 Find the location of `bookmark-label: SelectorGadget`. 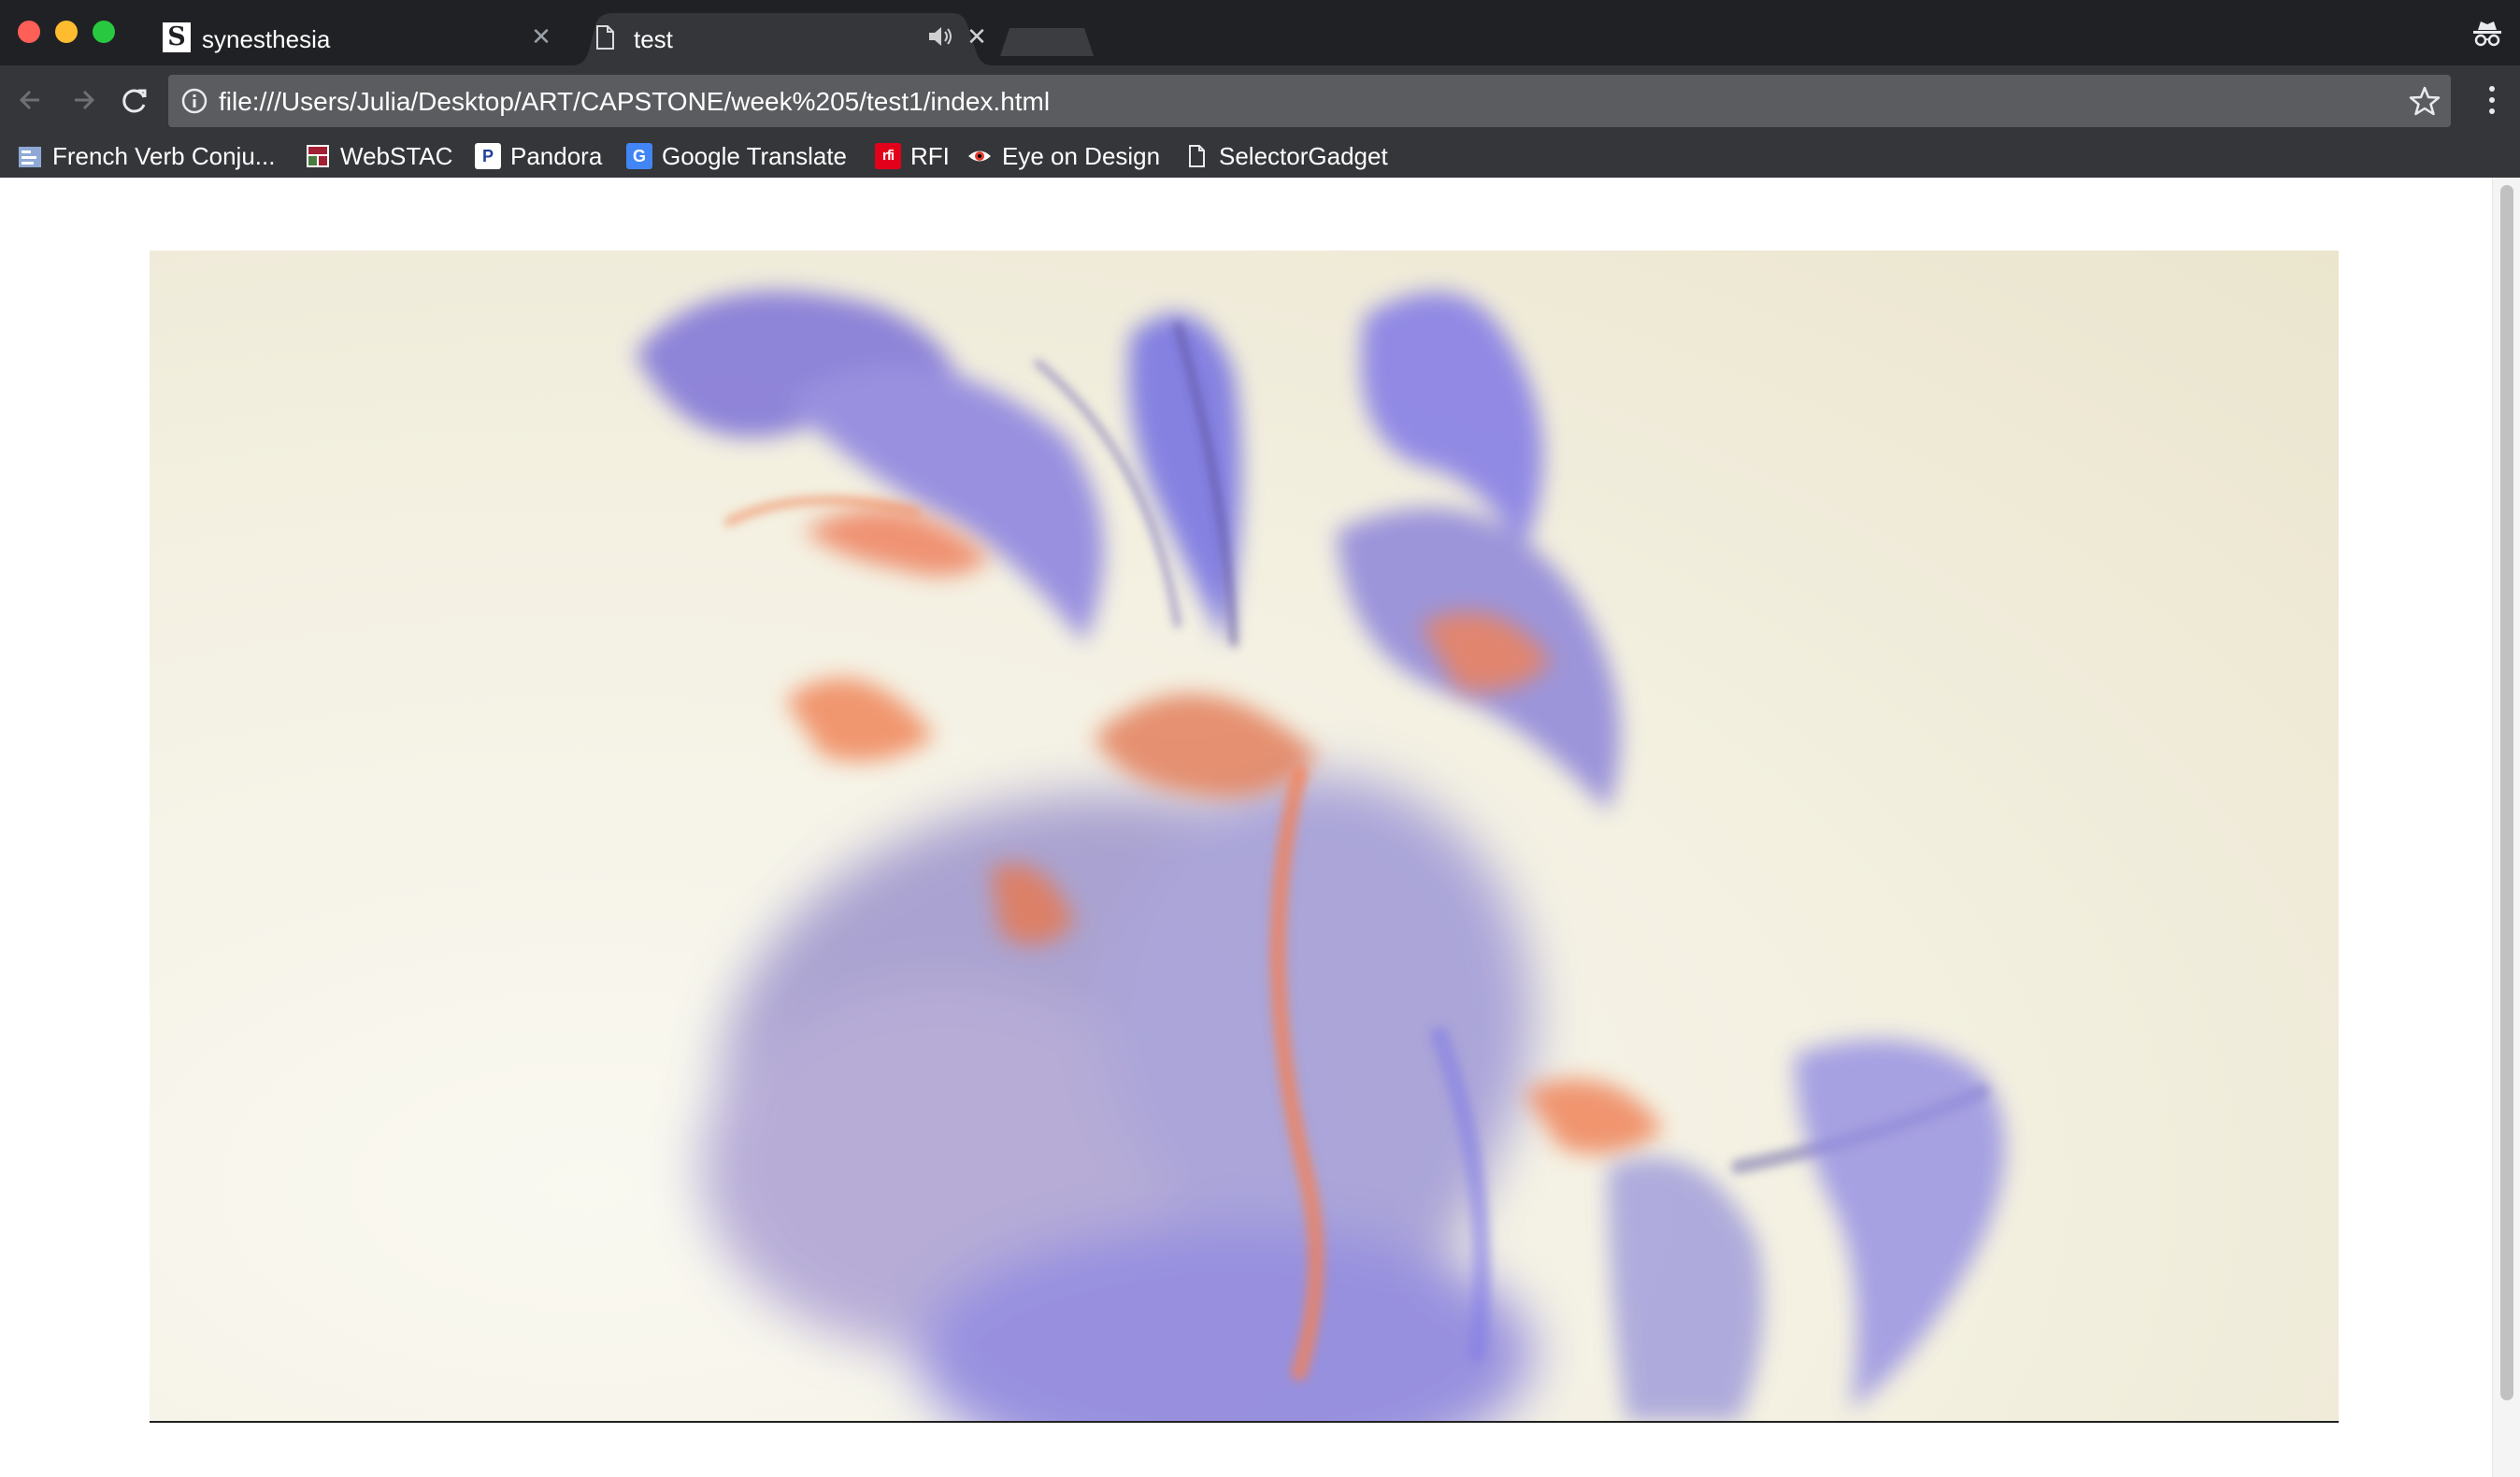

bookmark-label: SelectorGadget is located at coordinates (1303, 155).